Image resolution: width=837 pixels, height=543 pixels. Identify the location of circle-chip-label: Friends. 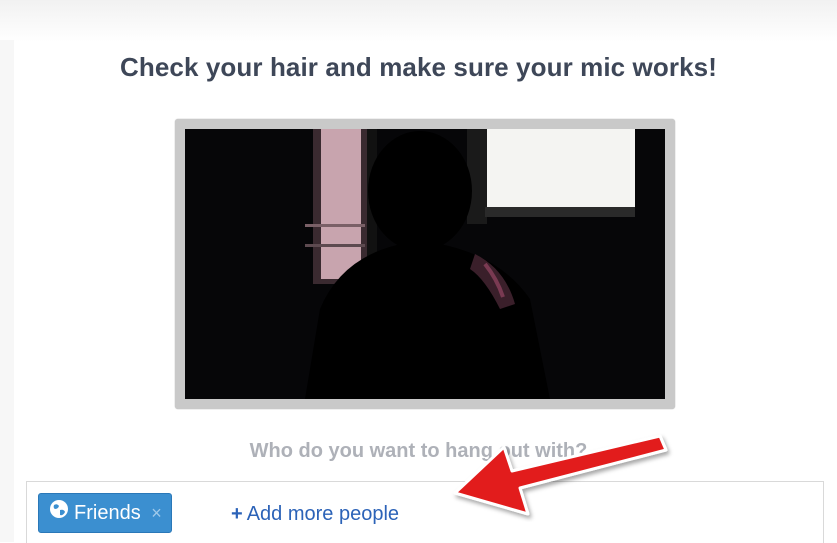
(107, 513).